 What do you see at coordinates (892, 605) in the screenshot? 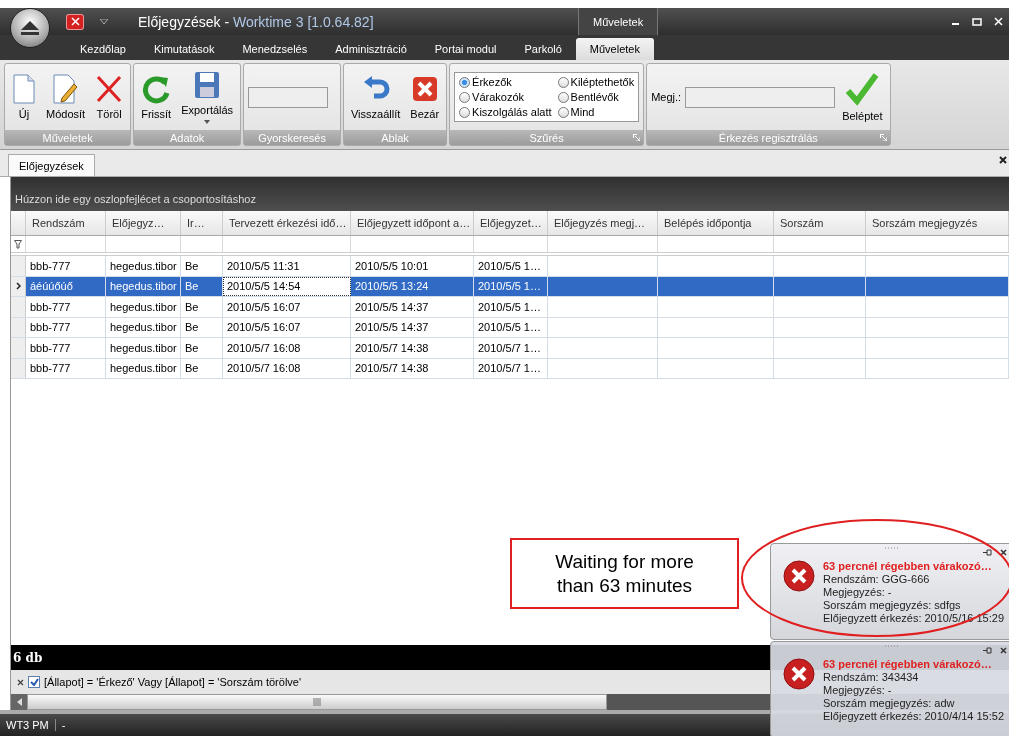
I see `notification-text: Sorszám megjegyzés: sdfgs` at bounding box center [892, 605].